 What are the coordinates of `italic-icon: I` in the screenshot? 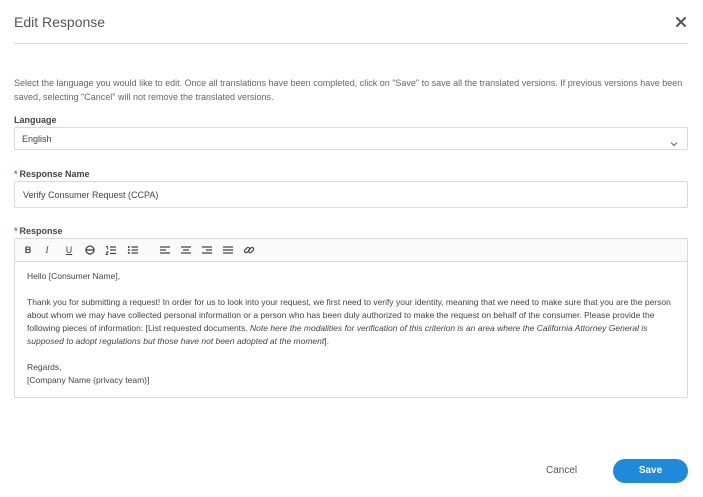 It's located at (47, 250).